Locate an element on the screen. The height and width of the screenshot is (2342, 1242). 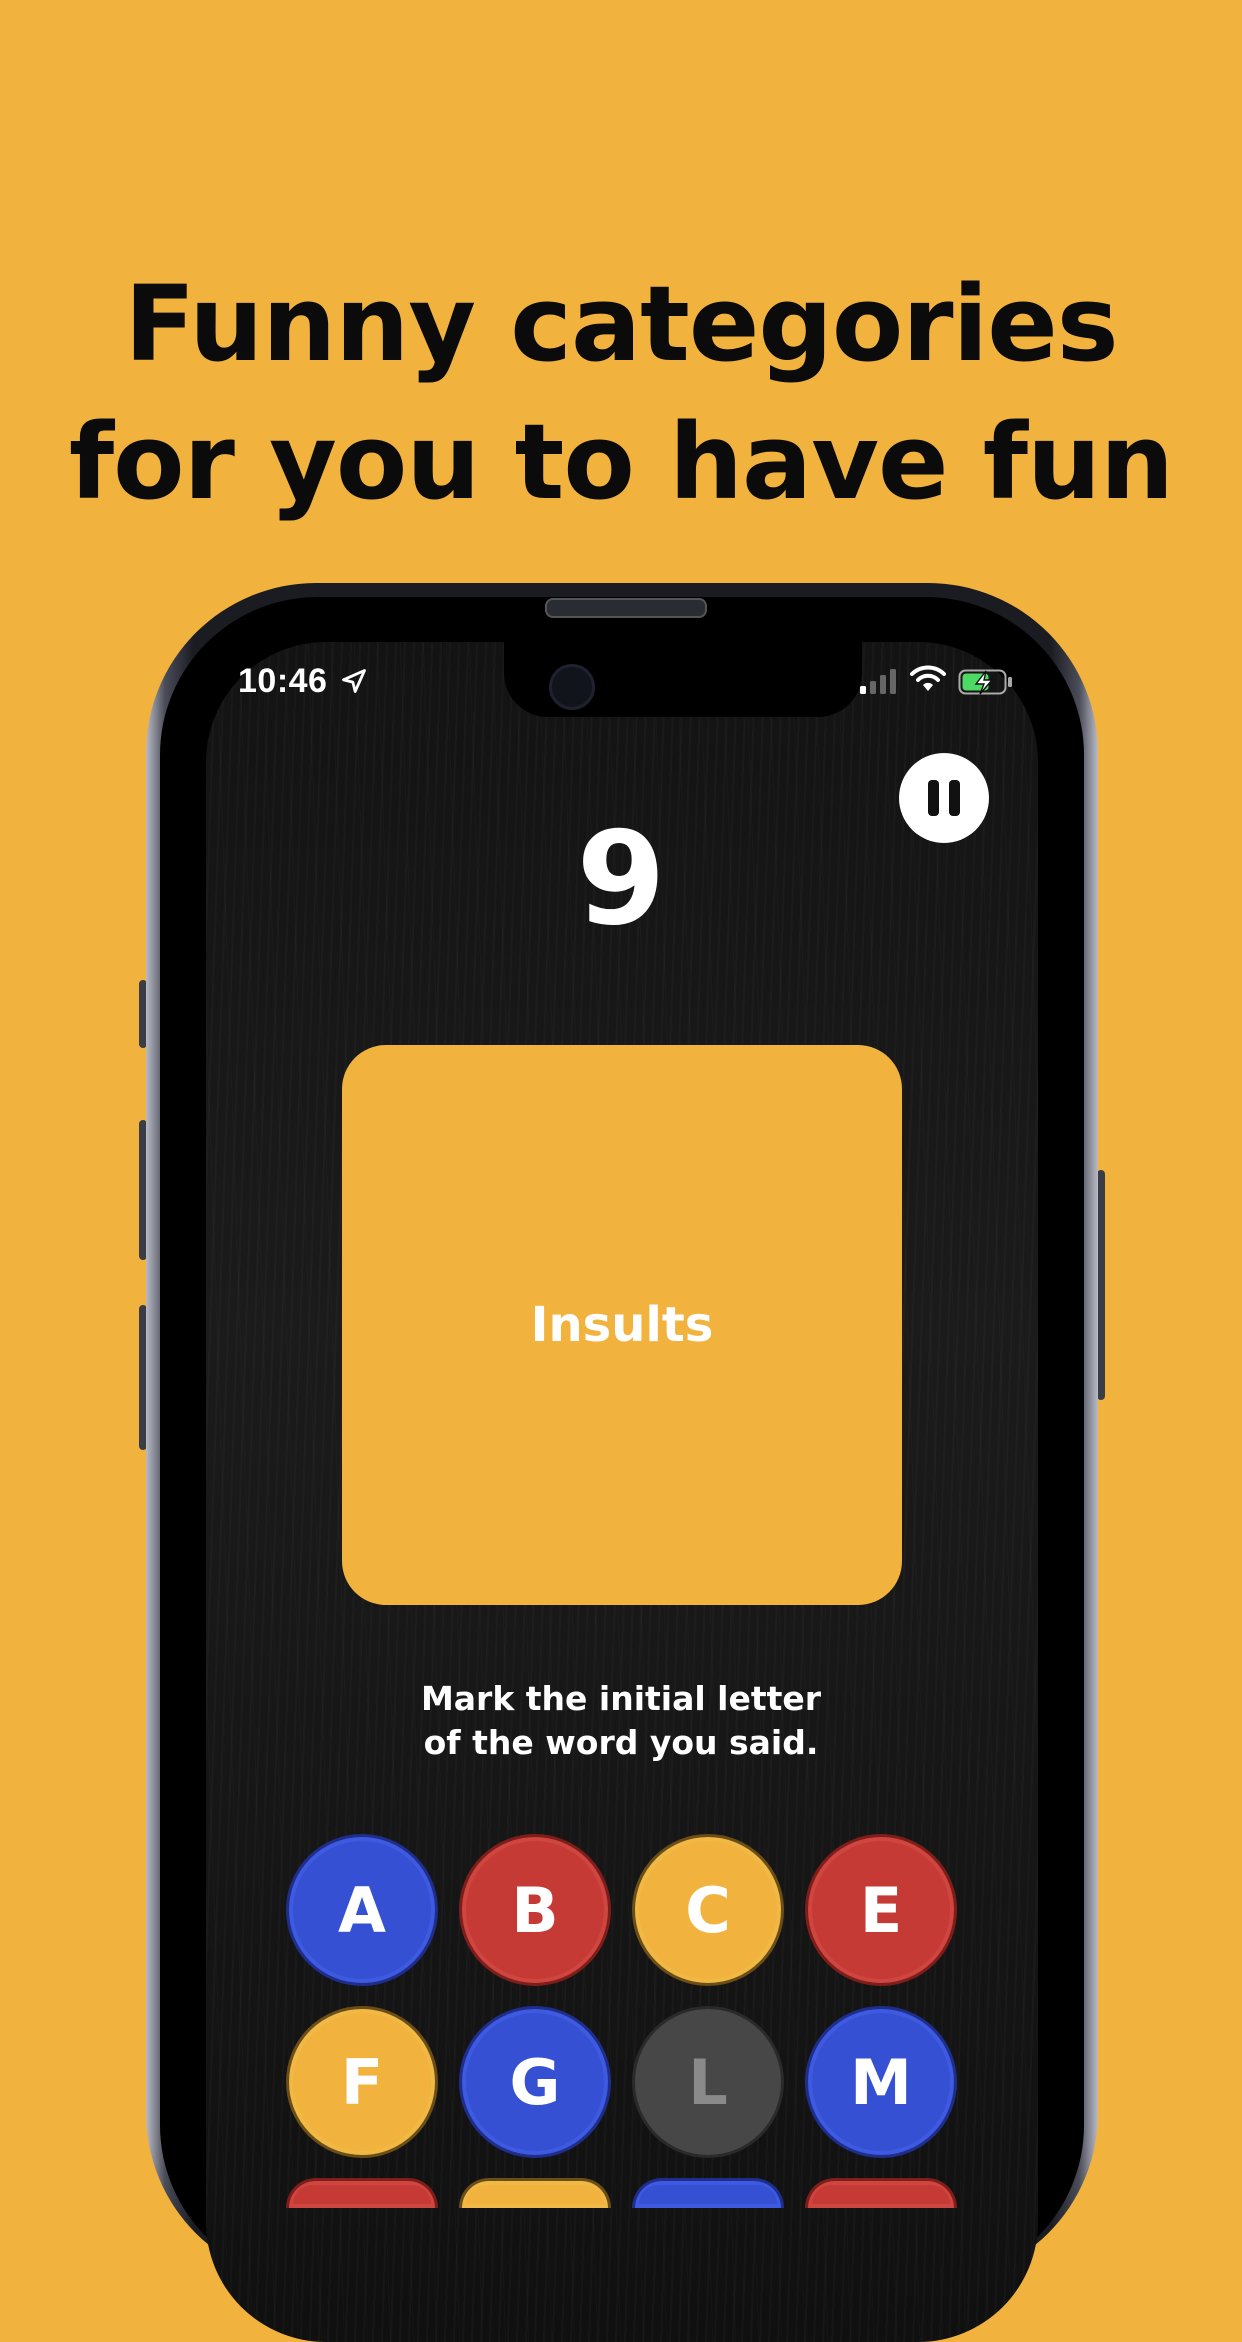
letter-label: M is located at coordinates (881, 2082).